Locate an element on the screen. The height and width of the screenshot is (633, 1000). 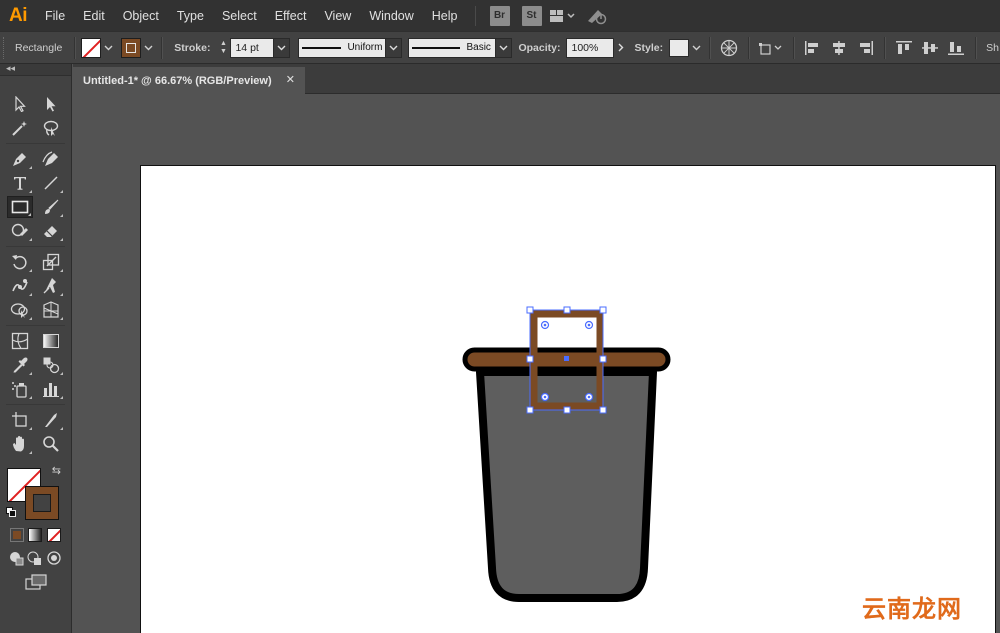
menu-window: Window is located at coordinates (391, 15).